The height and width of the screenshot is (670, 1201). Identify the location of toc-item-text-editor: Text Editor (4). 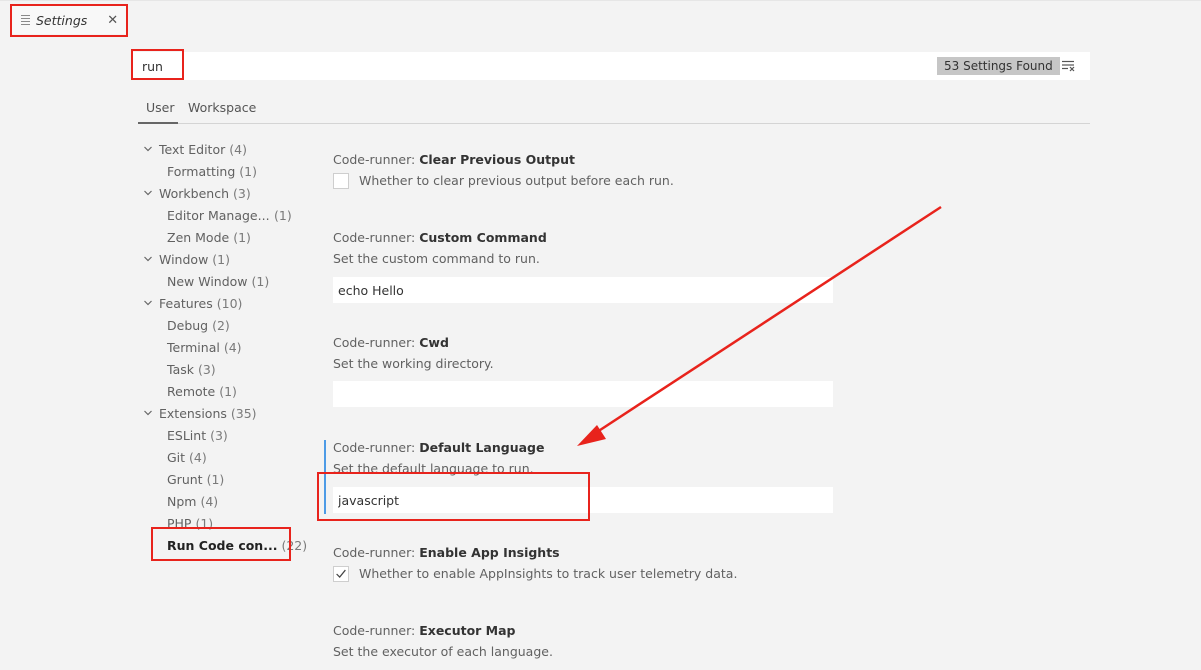
(195, 149).